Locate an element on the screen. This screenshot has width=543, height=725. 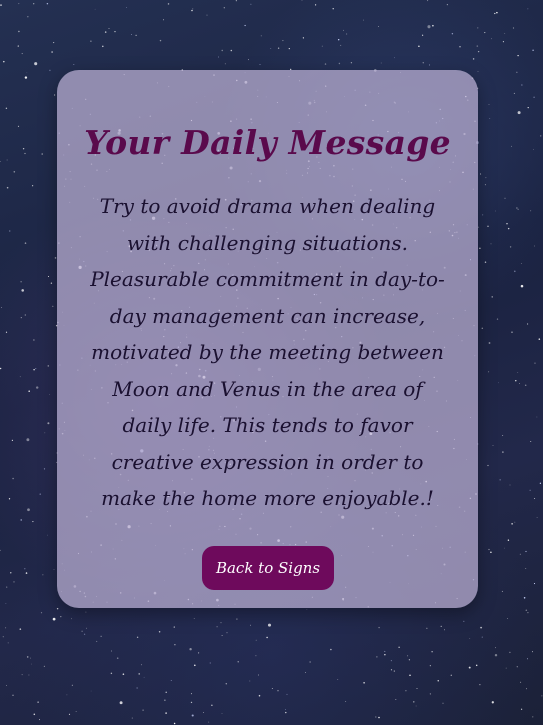
back-to-signs-button: Back to Signs is located at coordinates (268, 568).